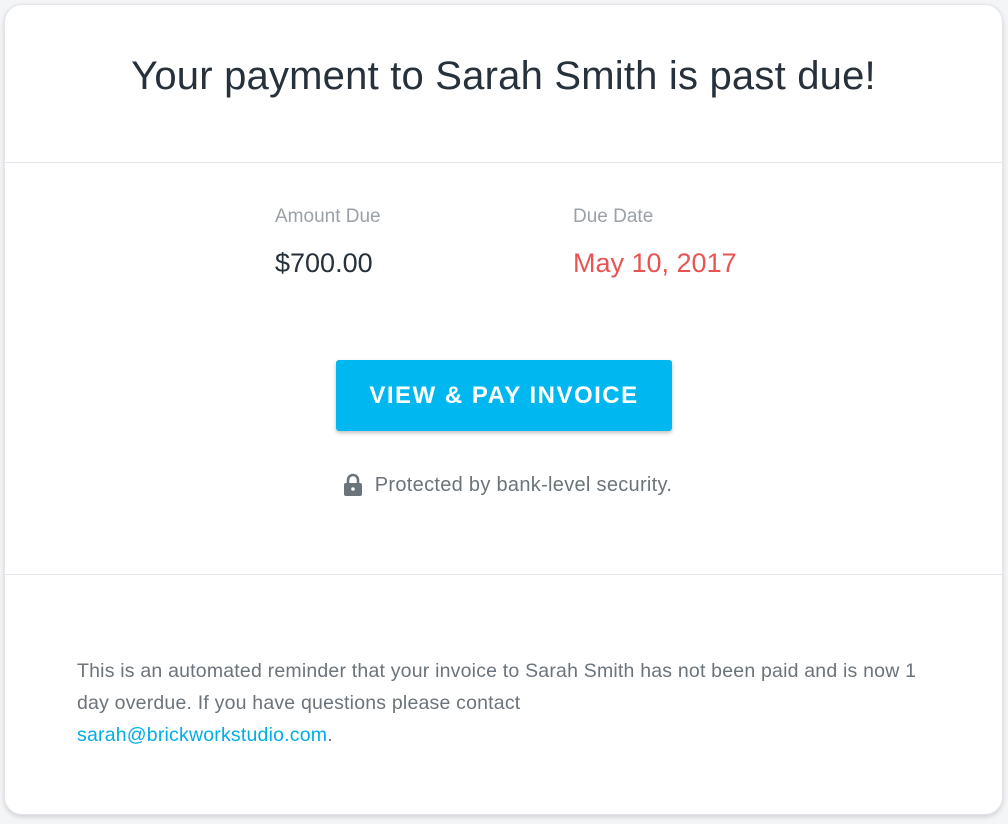 The height and width of the screenshot is (824, 1008). What do you see at coordinates (503, 76) in the screenshot?
I see `page-title: Your payment to Sarah Smith is past due!` at bounding box center [503, 76].